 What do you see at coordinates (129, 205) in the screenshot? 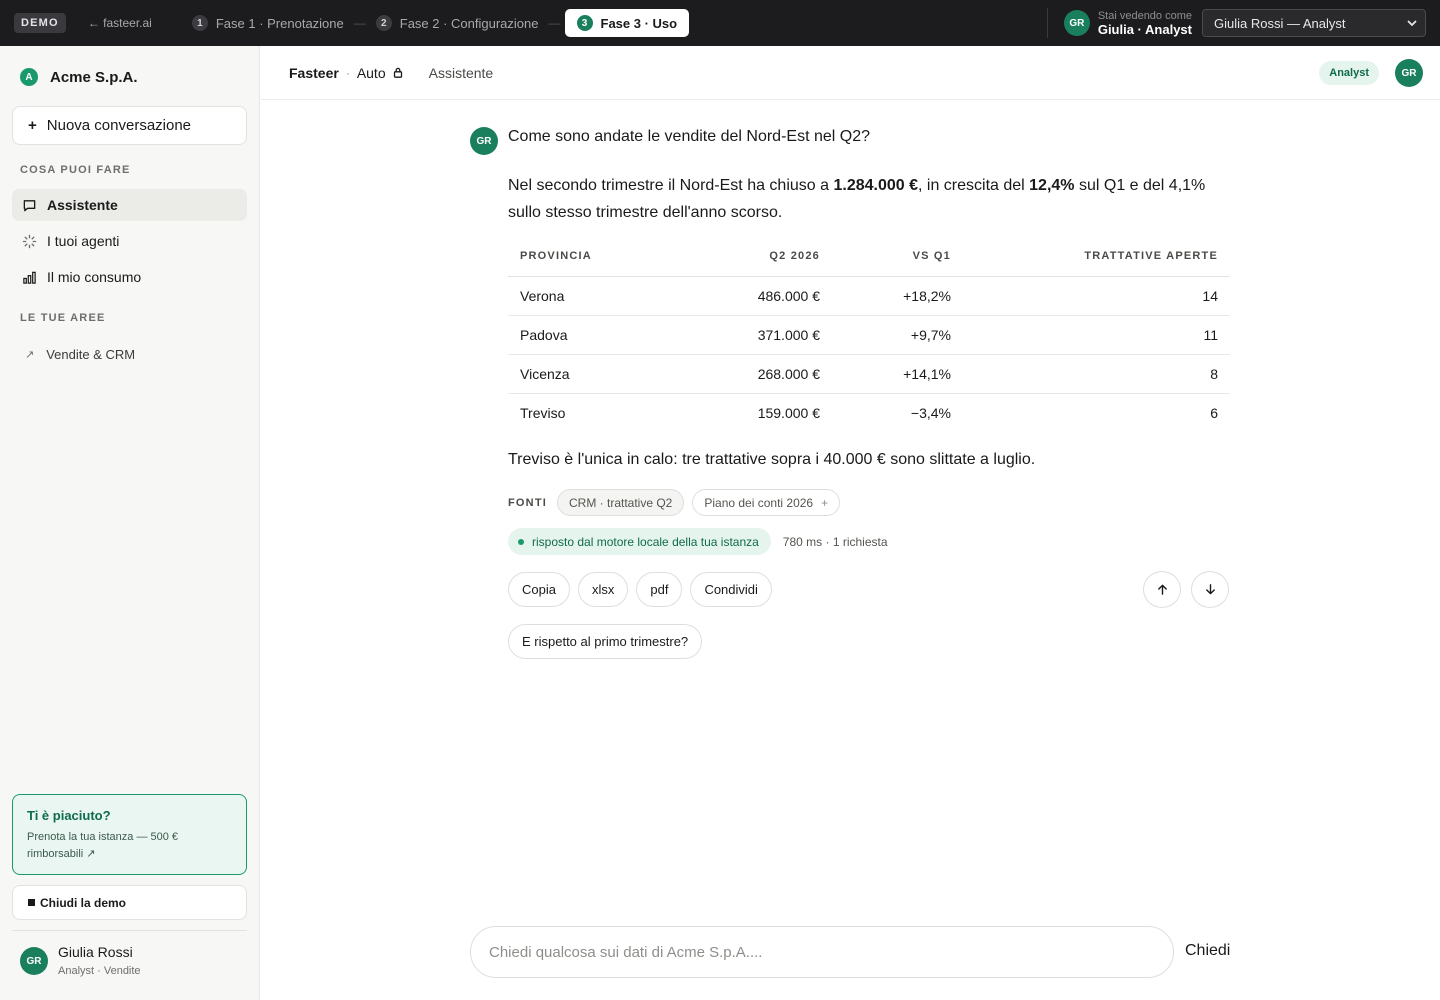
I see `sidebar-item-assistente: Assistente` at bounding box center [129, 205].